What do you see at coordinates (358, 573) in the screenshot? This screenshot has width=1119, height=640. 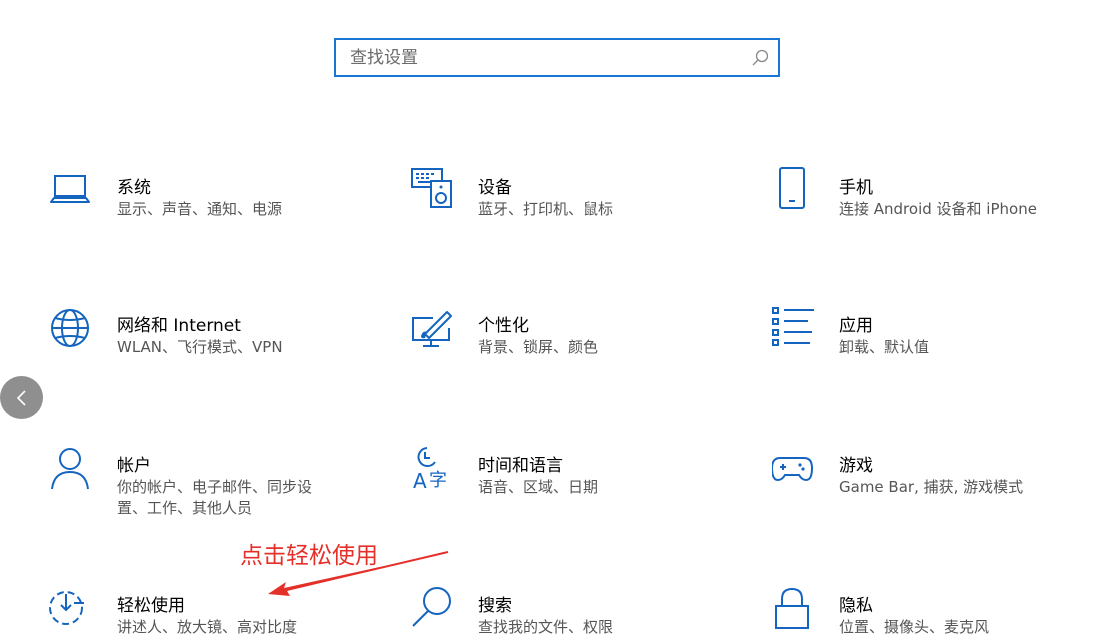 I see `annotation-arrow-icon` at bounding box center [358, 573].